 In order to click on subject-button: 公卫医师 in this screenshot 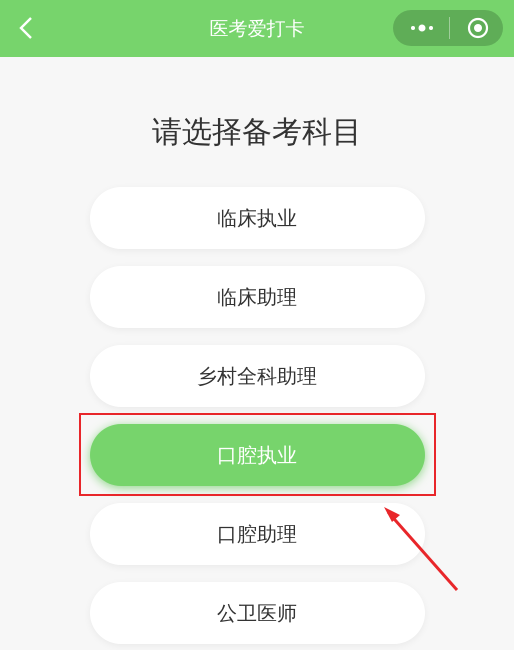, I will do `click(257, 613)`.